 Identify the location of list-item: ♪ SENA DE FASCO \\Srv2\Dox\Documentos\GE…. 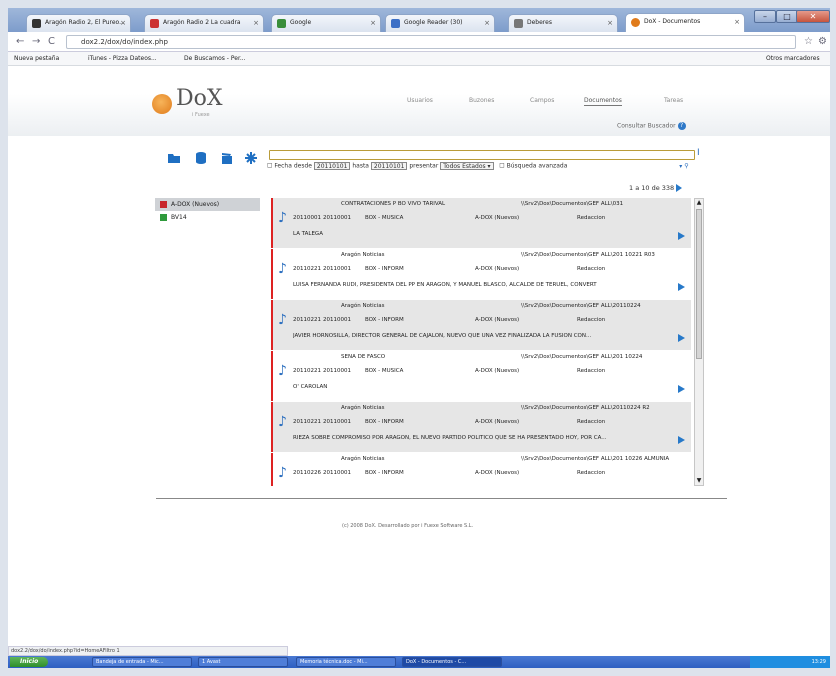
(481, 376).